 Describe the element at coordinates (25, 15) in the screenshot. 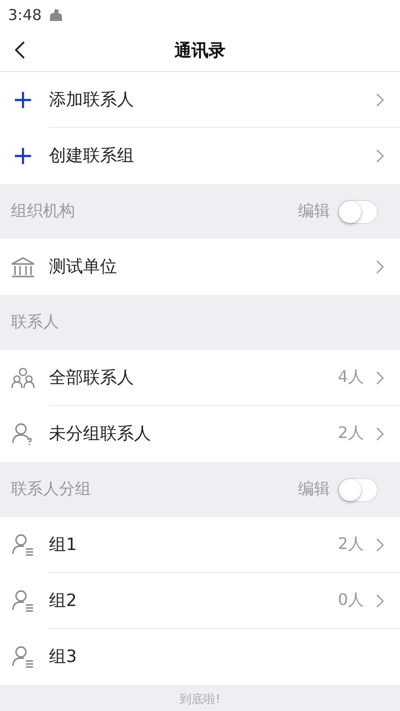

I see `status-time: 3:48` at that location.